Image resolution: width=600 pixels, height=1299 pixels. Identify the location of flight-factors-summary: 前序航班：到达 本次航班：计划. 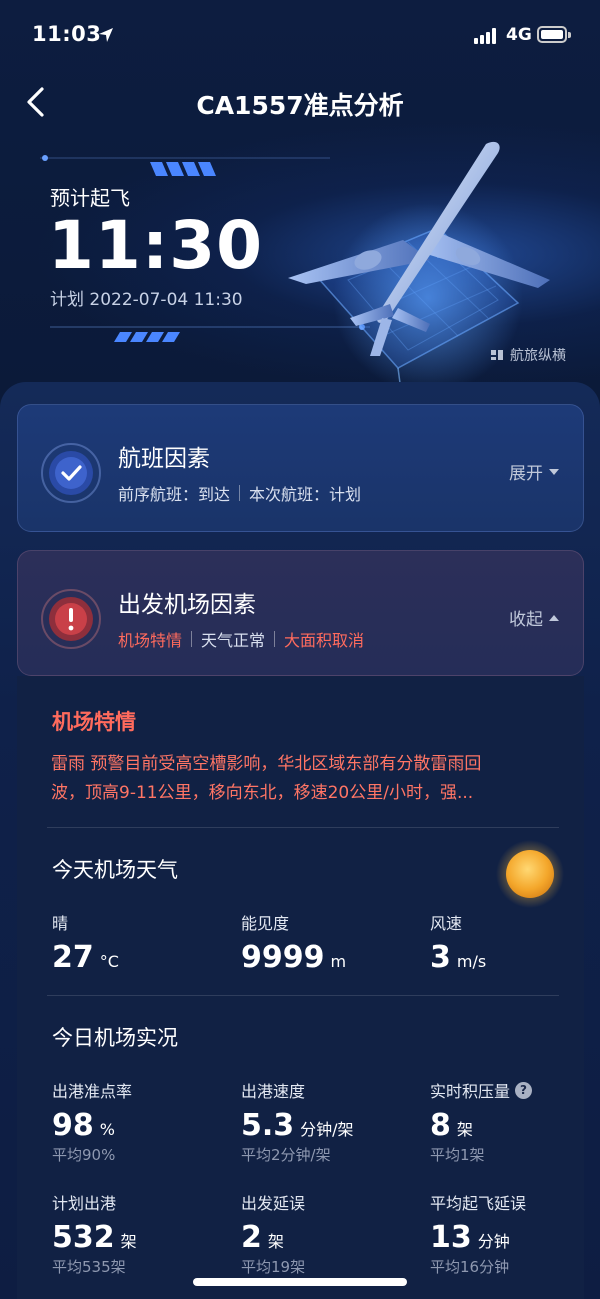
(239, 493).